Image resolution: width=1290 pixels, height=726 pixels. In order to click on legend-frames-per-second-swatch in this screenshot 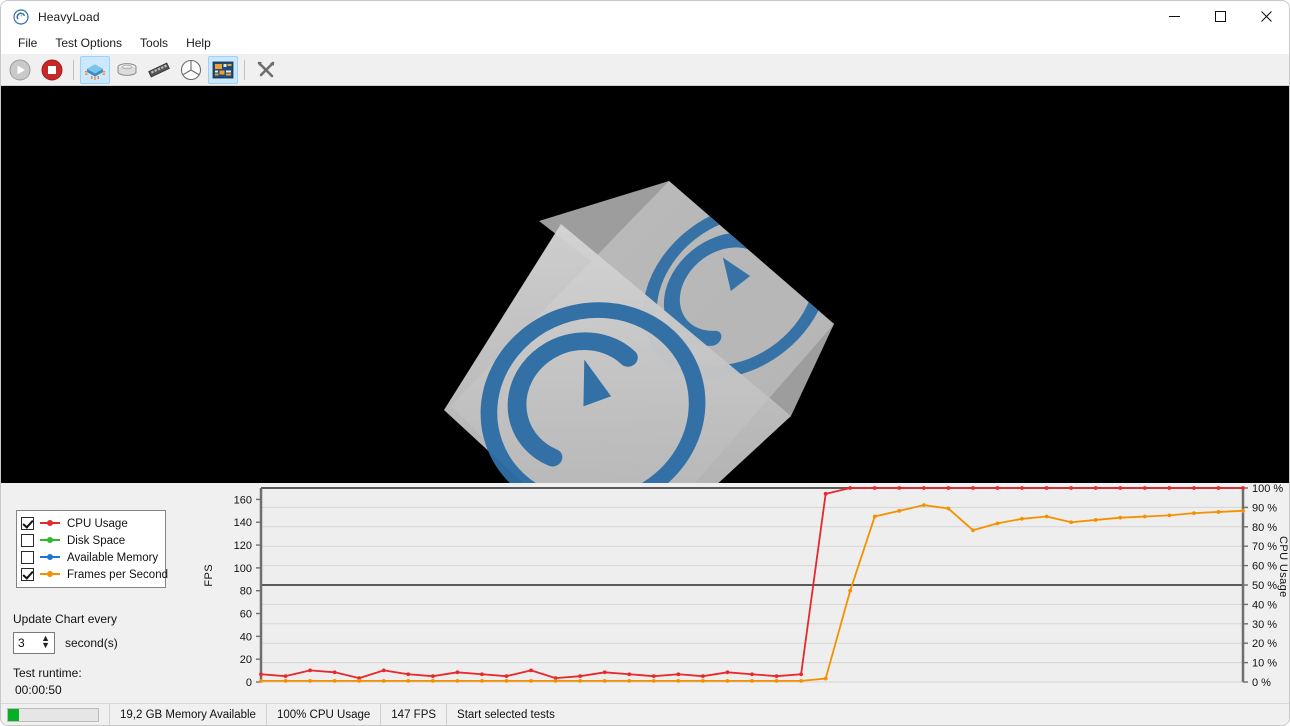, I will do `click(50, 574)`.